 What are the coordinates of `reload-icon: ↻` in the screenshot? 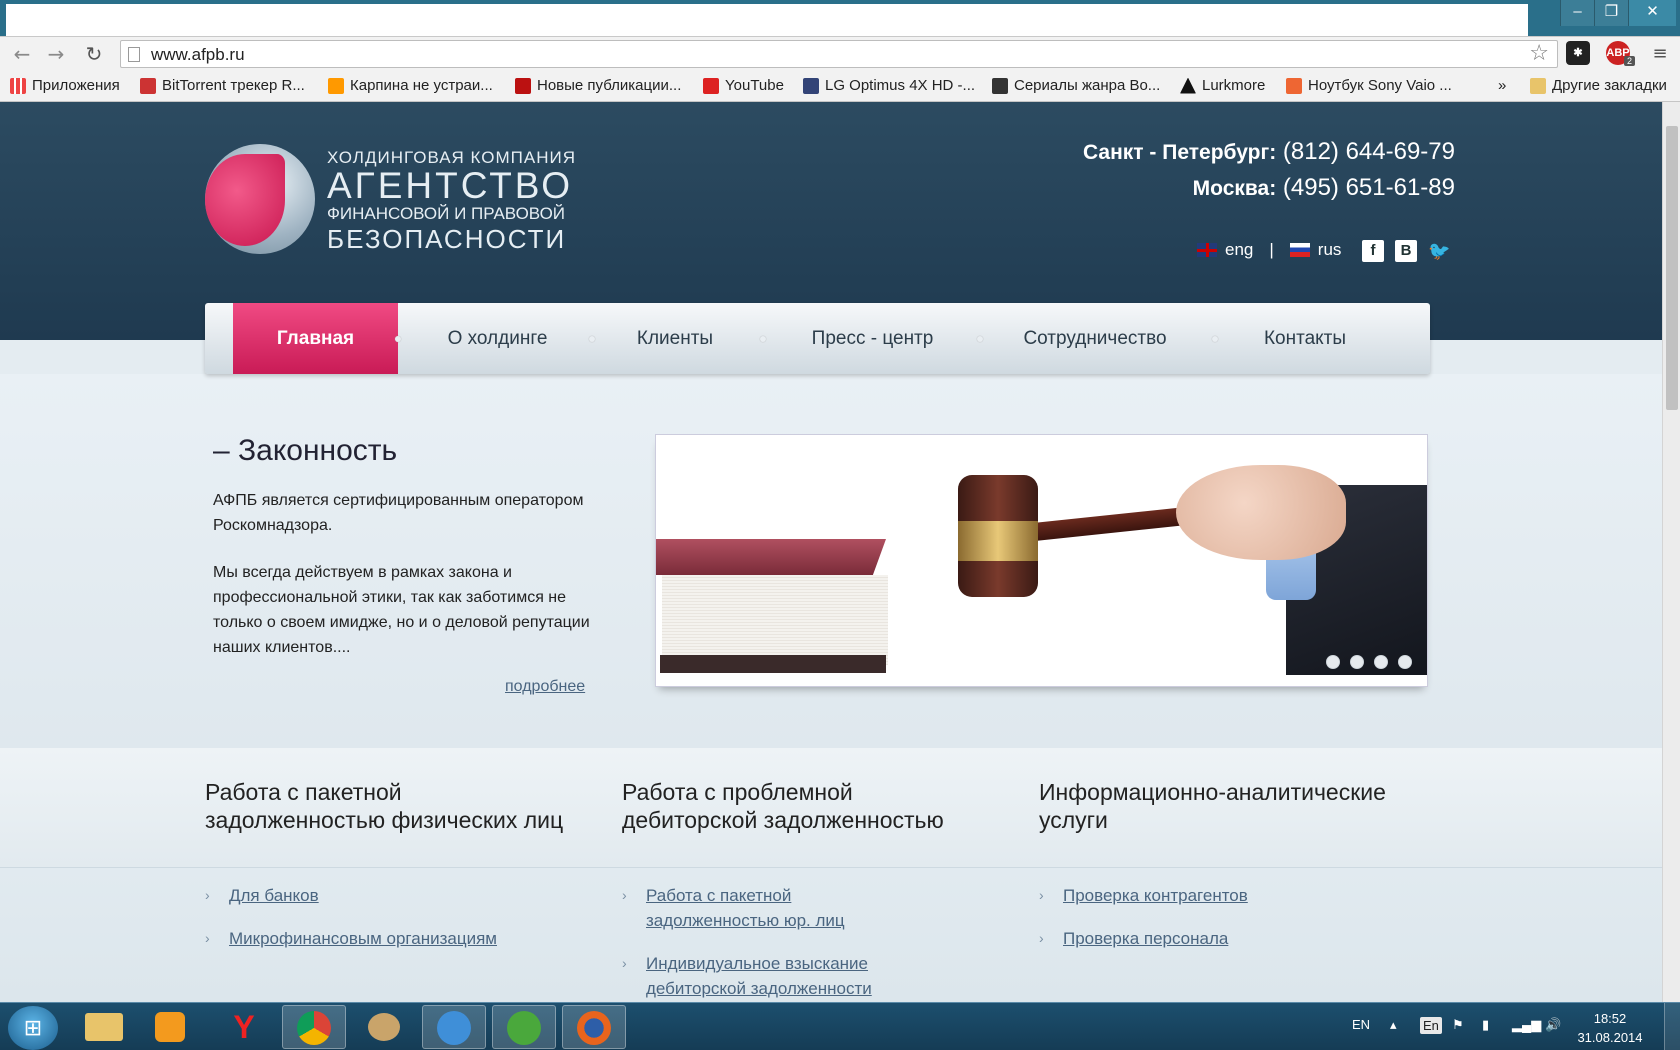 It's located at (94, 54).